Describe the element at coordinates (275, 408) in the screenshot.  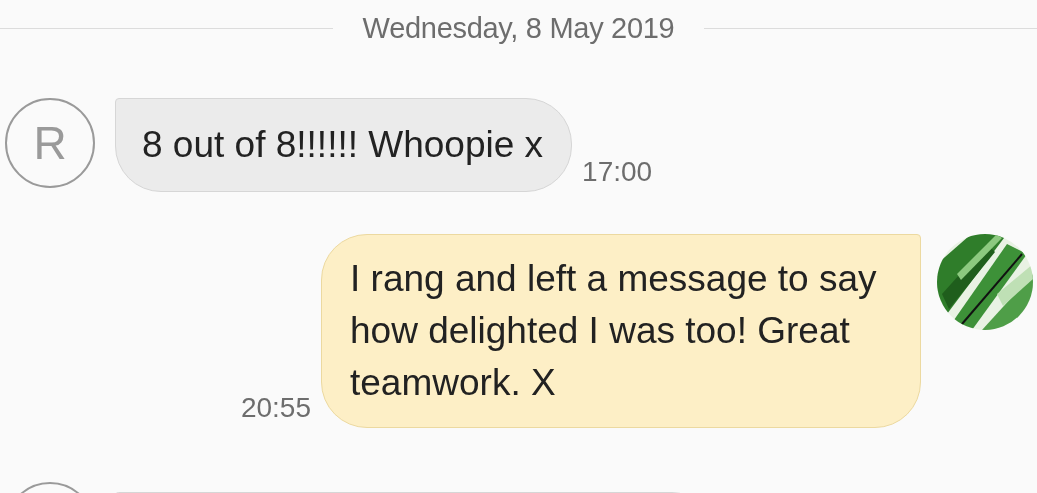
I see `message-time: 20:55` at that location.